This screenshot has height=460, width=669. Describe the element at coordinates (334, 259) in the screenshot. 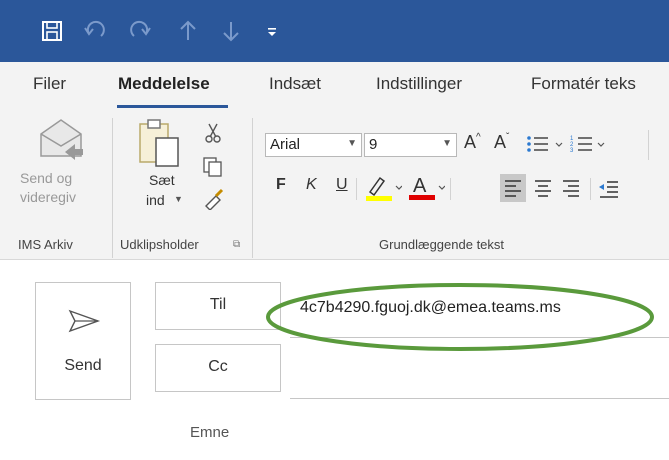

I see `ribbon-bottom-border` at that location.